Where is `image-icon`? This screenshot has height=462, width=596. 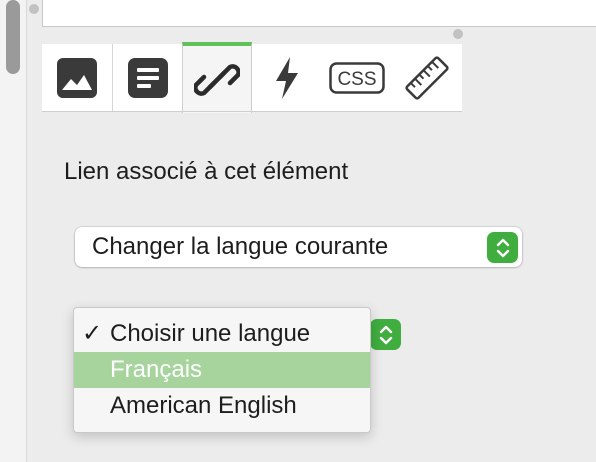 image-icon is located at coordinates (77, 78).